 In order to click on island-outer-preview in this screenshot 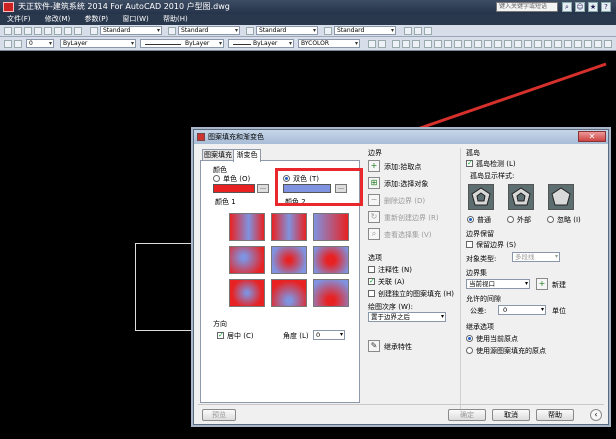, I will do `click(521, 197)`.